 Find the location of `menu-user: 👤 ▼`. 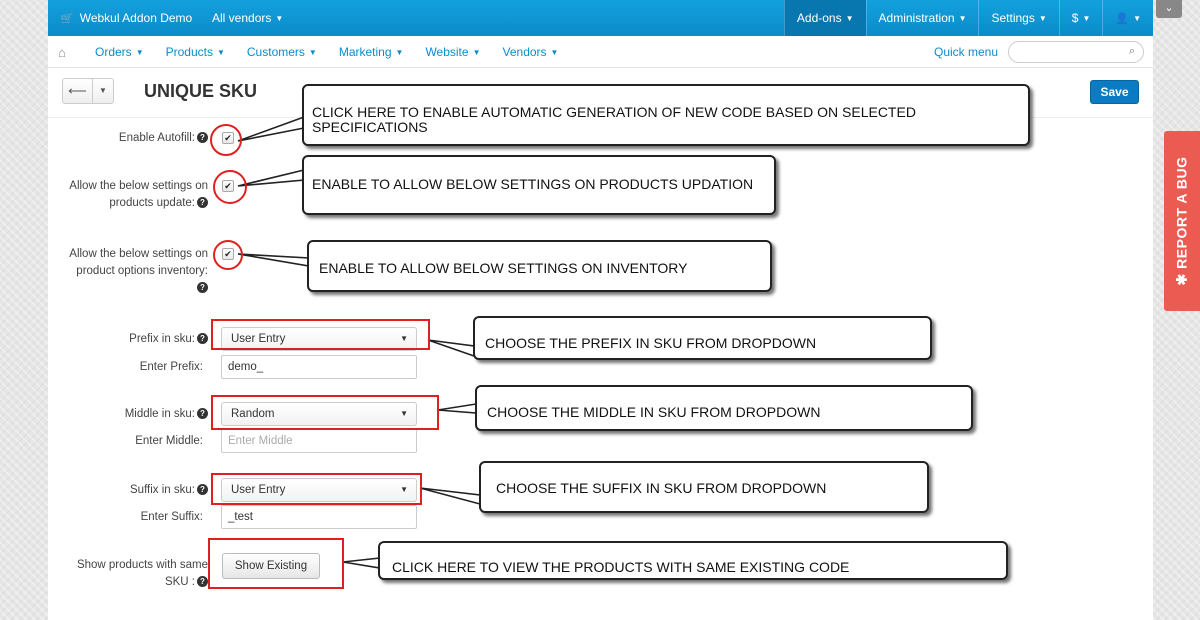

menu-user: 👤 ▼ is located at coordinates (1127, 18).